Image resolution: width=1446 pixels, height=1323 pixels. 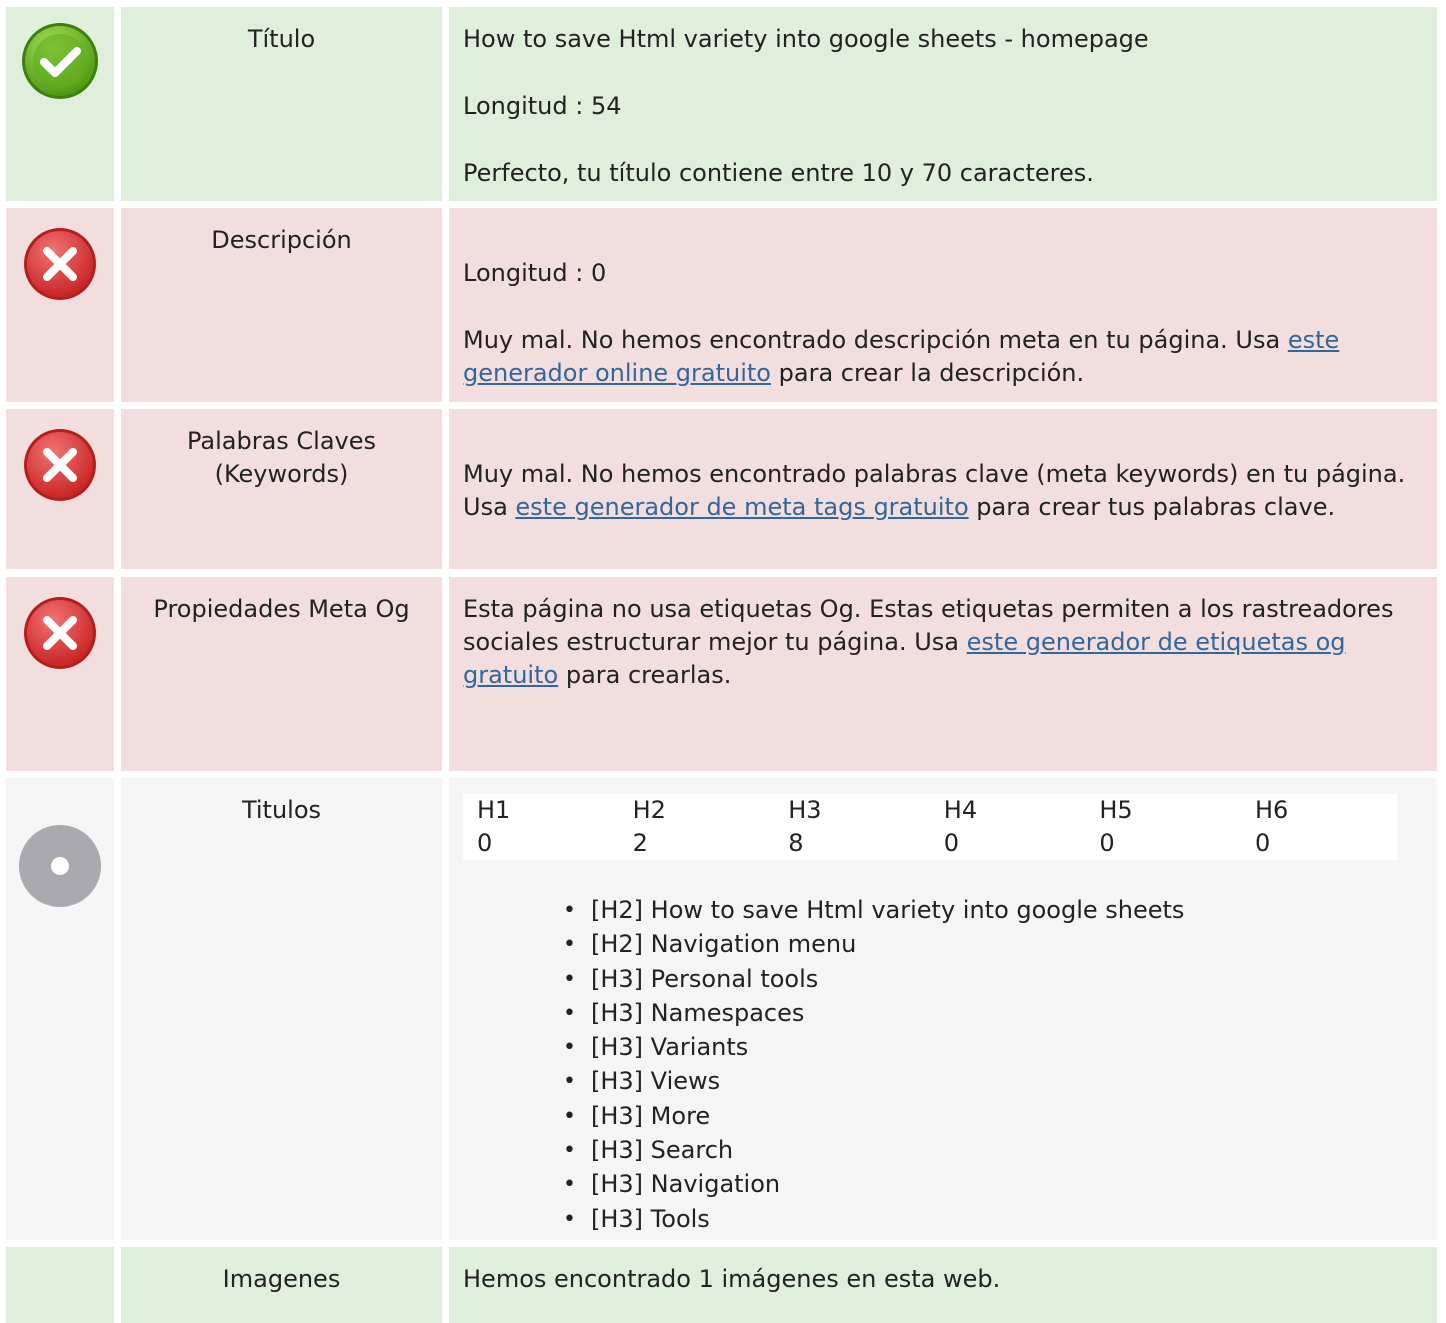 I want to click on message-text: para crear tus palabras clave., so click(x=1152, y=507).